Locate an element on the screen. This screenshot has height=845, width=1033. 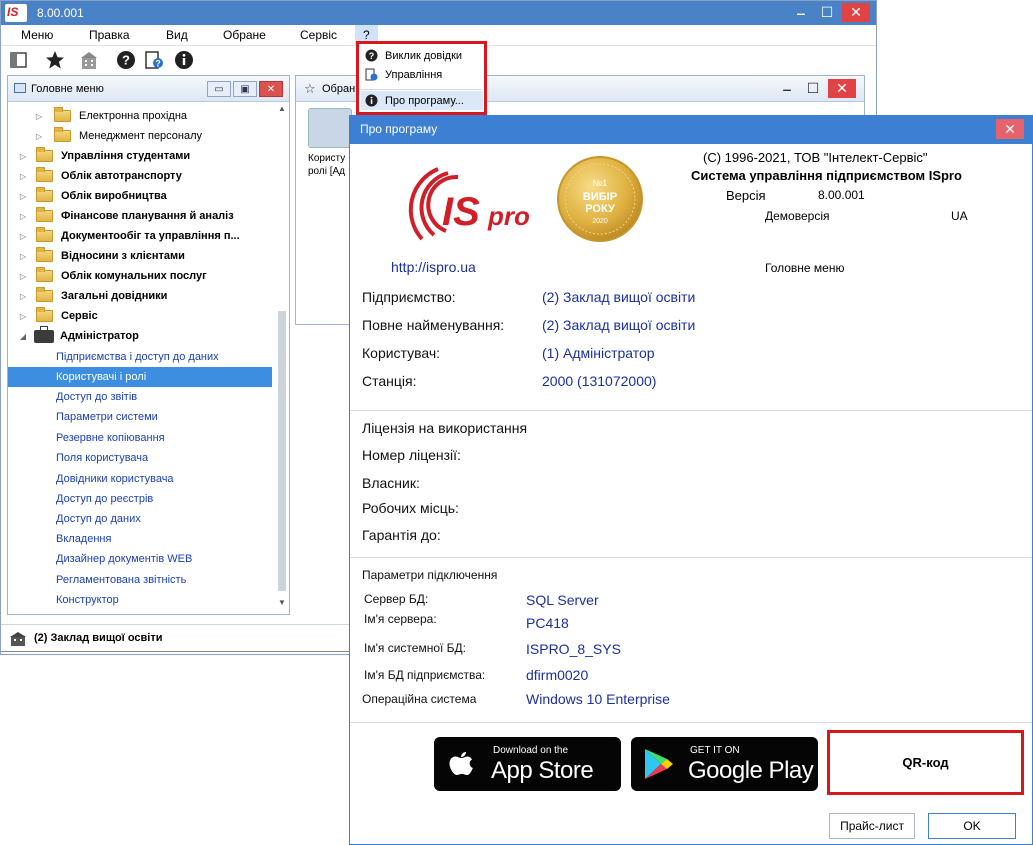
tree-child-label: Поля користувача is located at coordinates (102, 458).